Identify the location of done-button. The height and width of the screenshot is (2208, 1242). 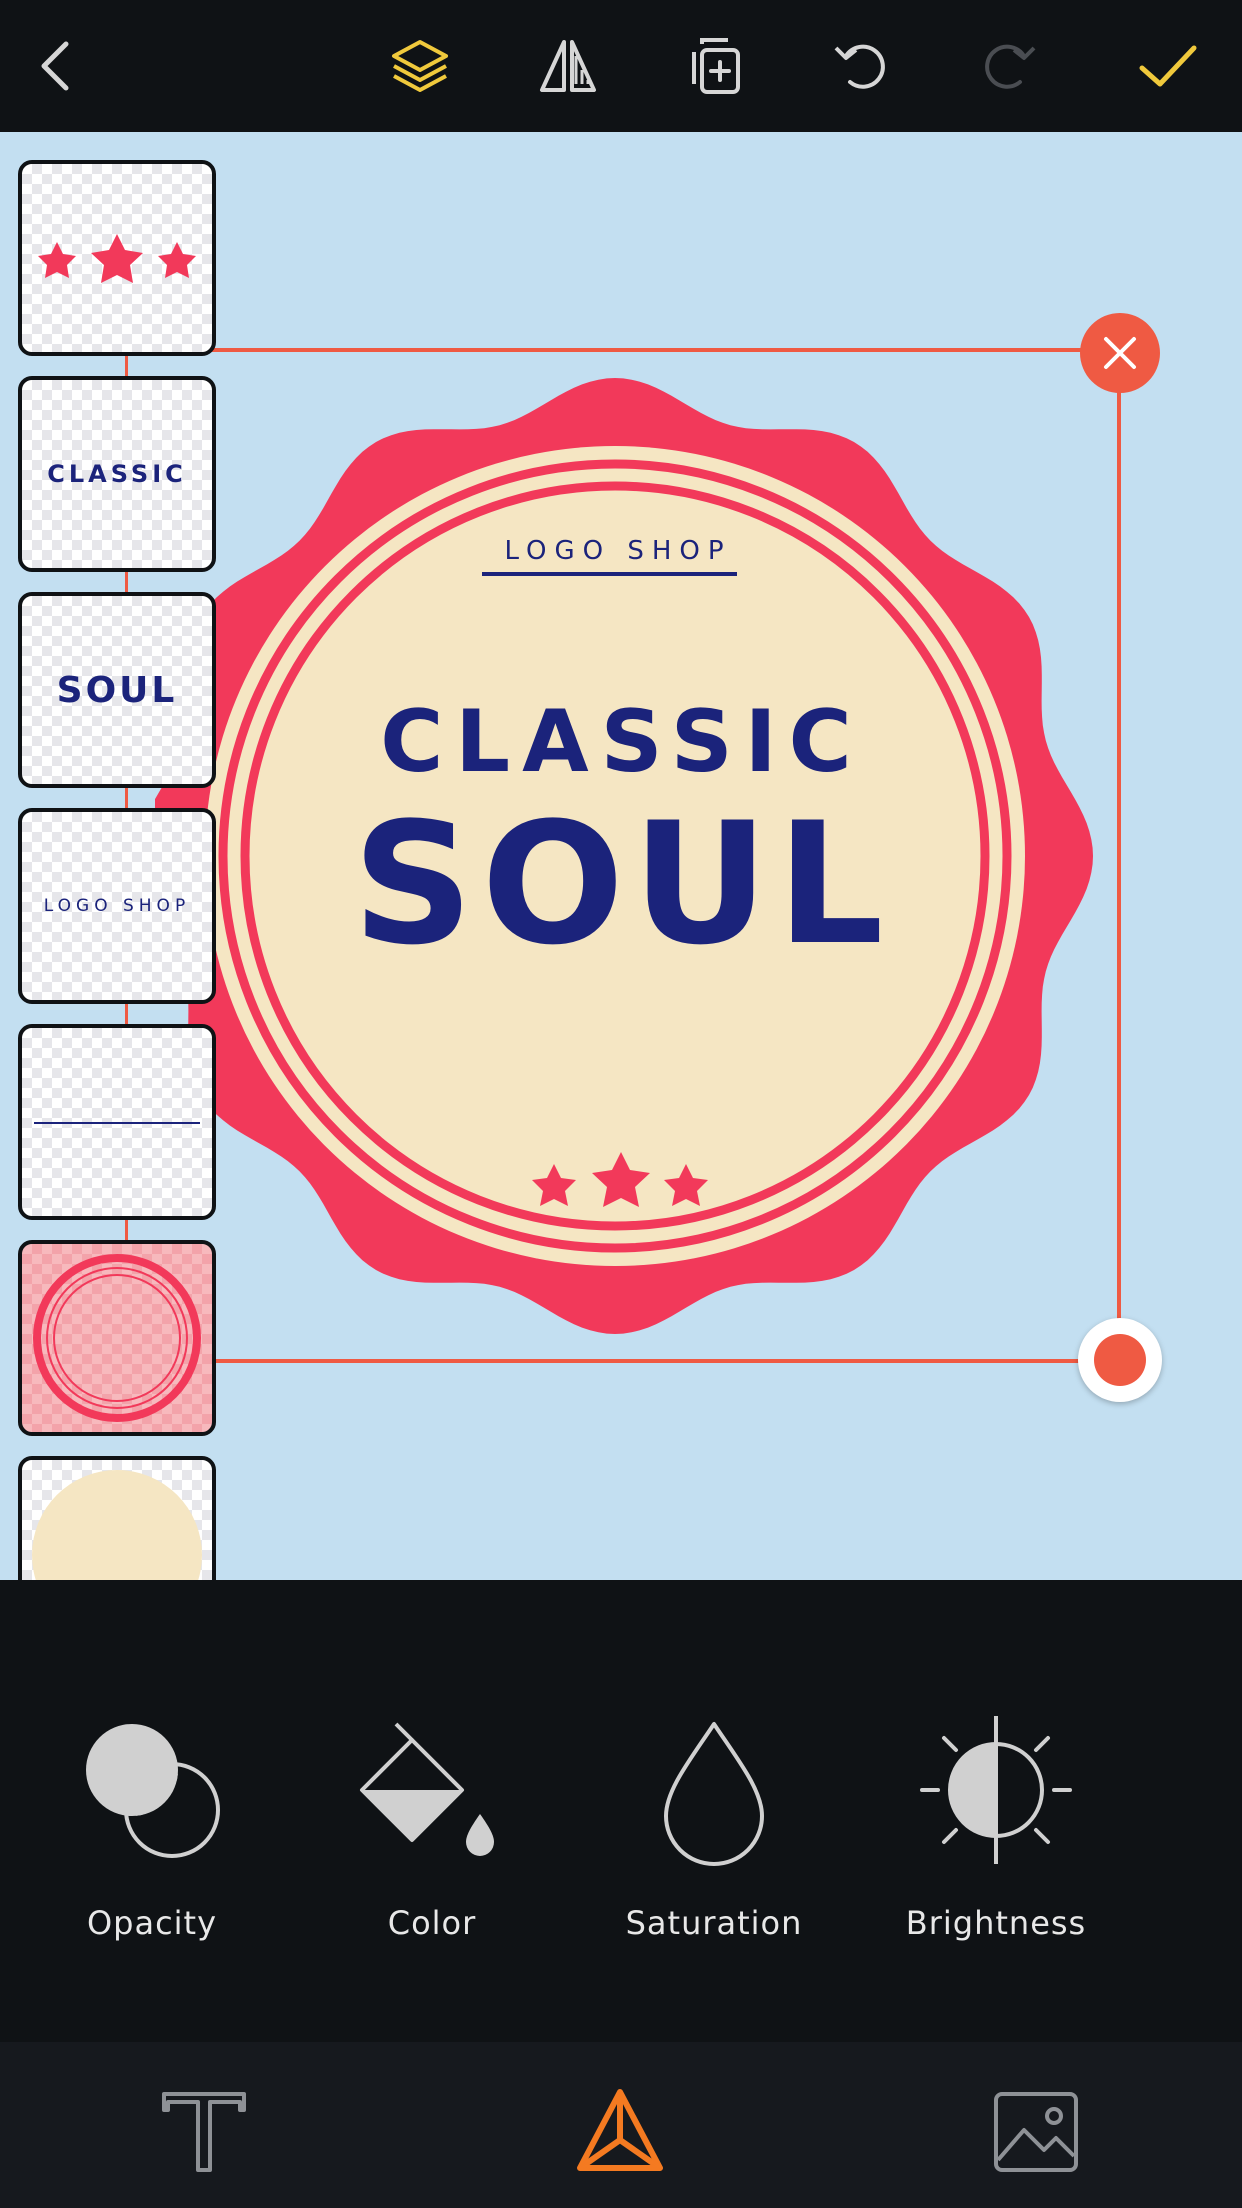
(1168, 66).